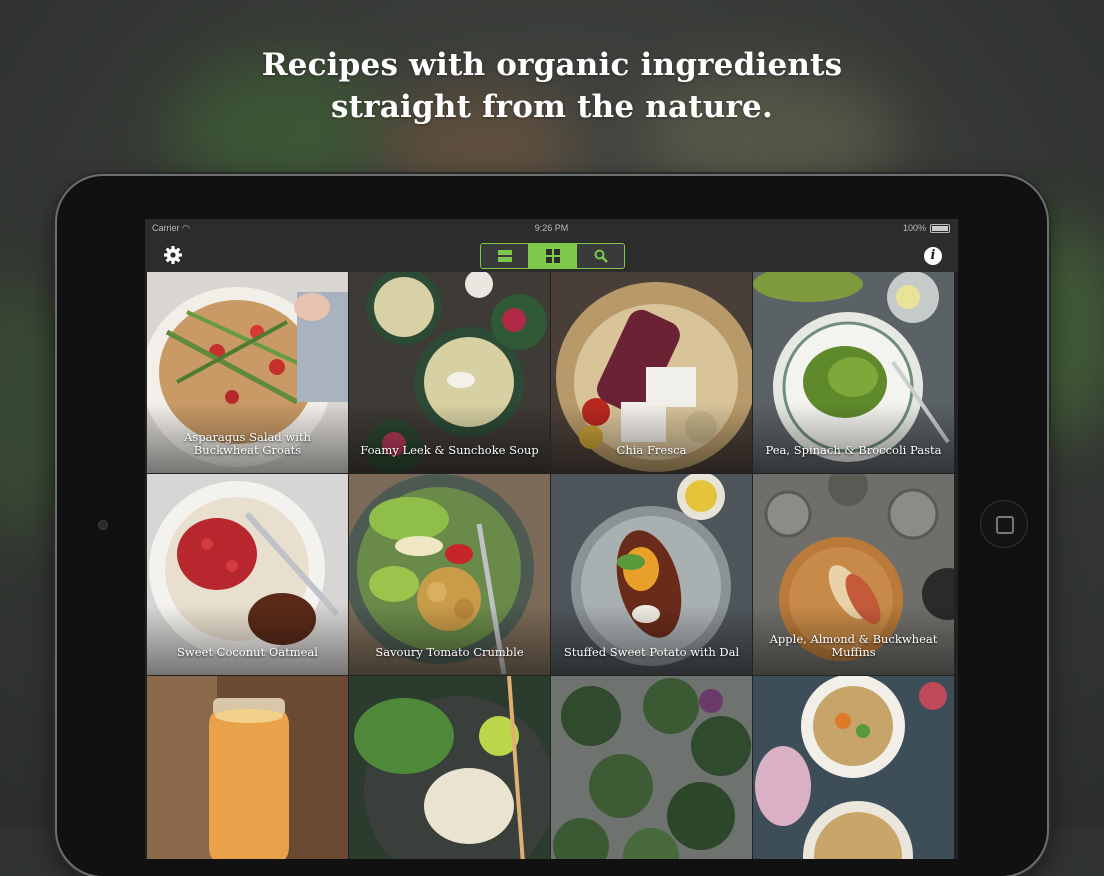 The width and height of the screenshot is (1104, 876). What do you see at coordinates (247, 652) in the screenshot?
I see `recipe-title: Sweet Coconut Oatmeal` at bounding box center [247, 652].